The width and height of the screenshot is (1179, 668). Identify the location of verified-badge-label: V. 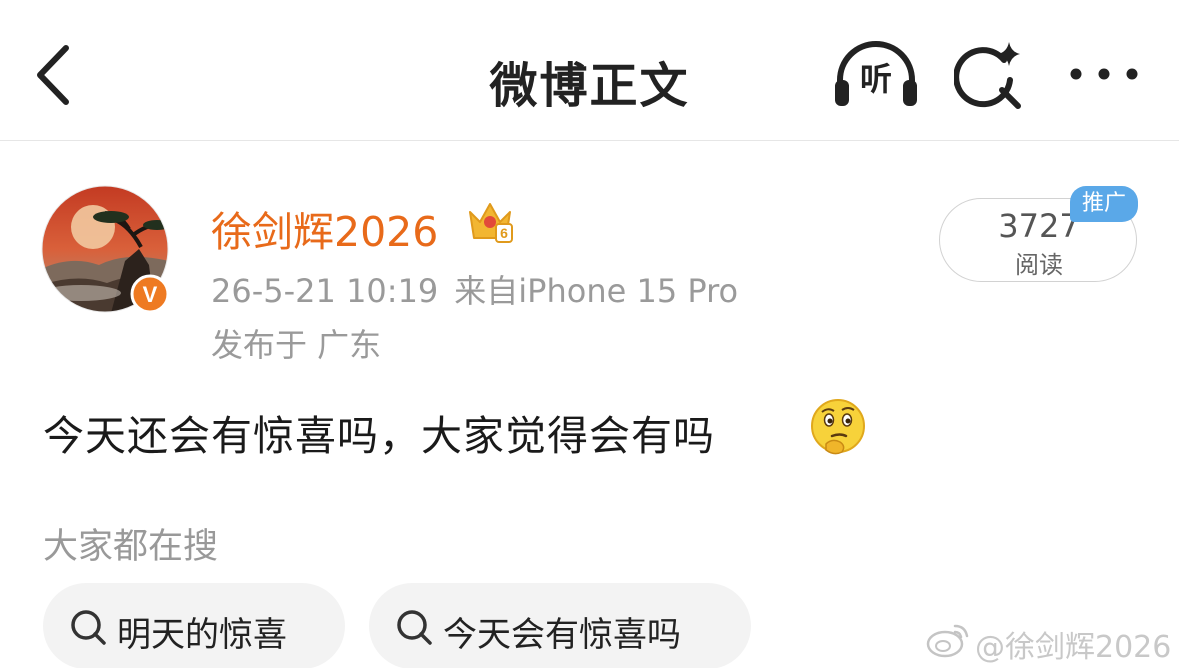
(150, 294).